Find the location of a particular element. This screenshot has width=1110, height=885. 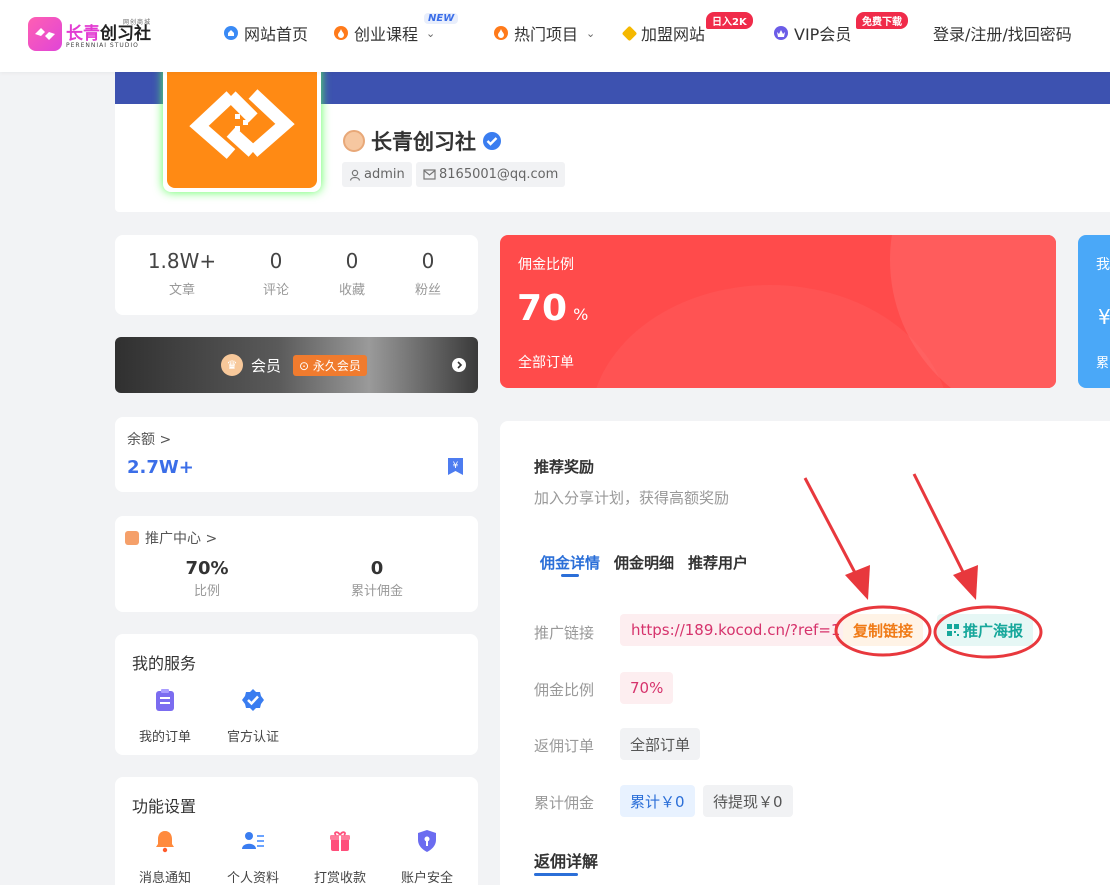

home-icon is located at coordinates (231, 33).